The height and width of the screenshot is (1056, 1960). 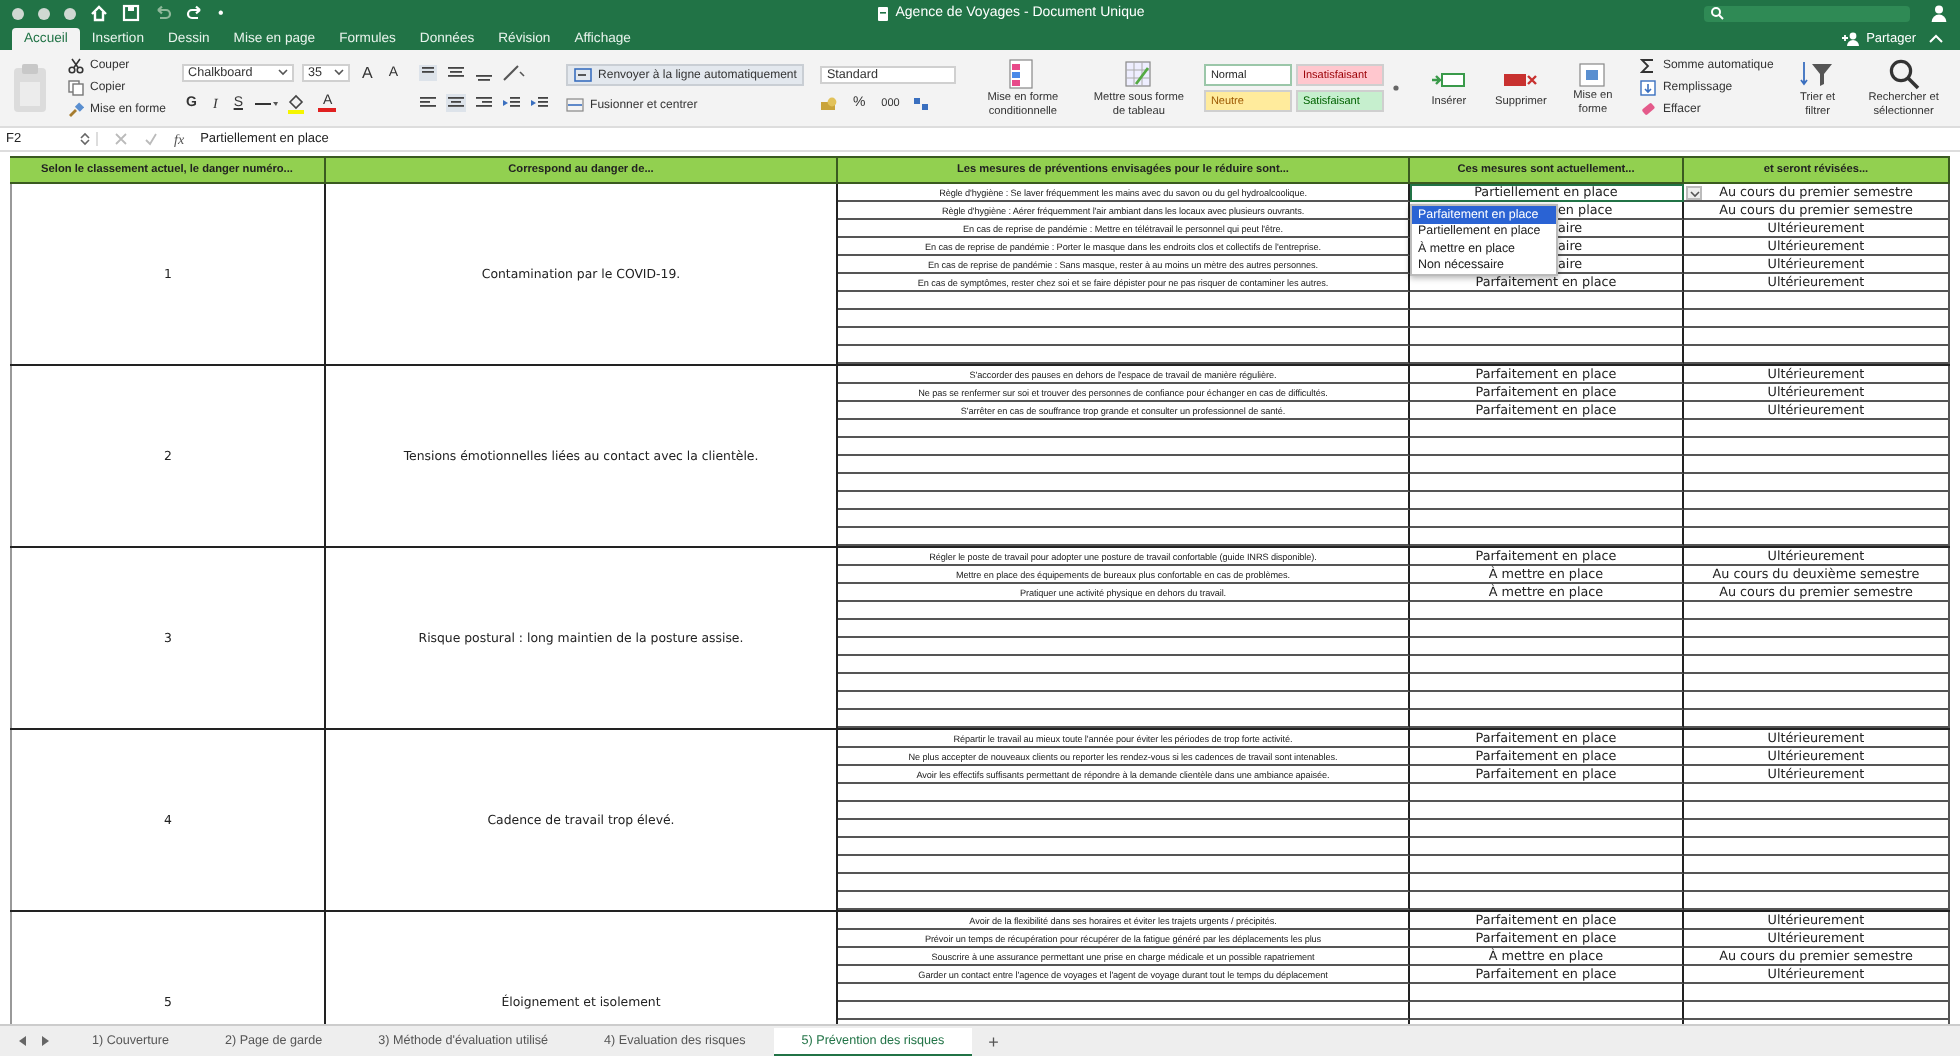 I want to click on home-icon, so click(x=99, y=13).